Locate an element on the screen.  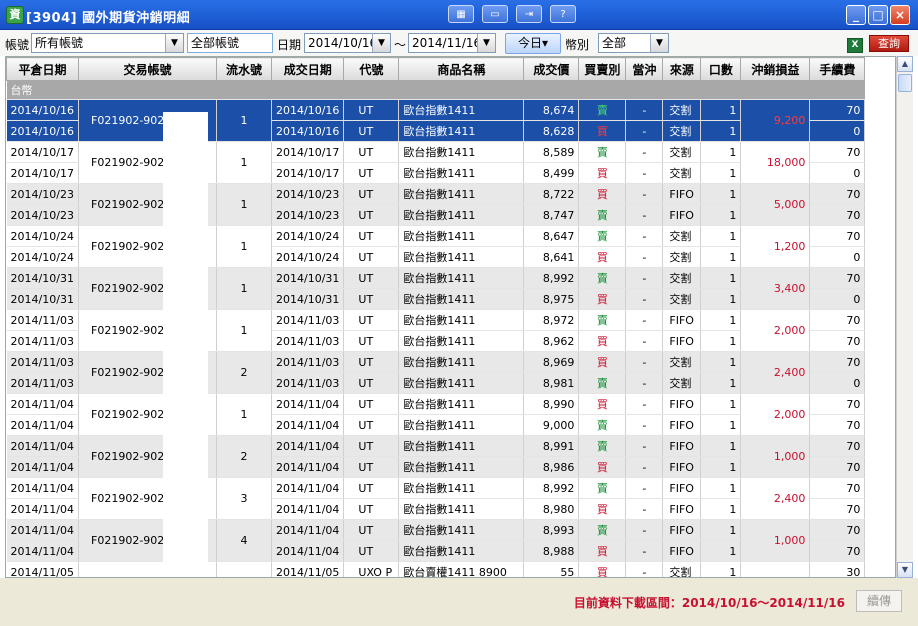
date-to-picker: 2014/11/16 ▼ is located at coordinates (452, 43).